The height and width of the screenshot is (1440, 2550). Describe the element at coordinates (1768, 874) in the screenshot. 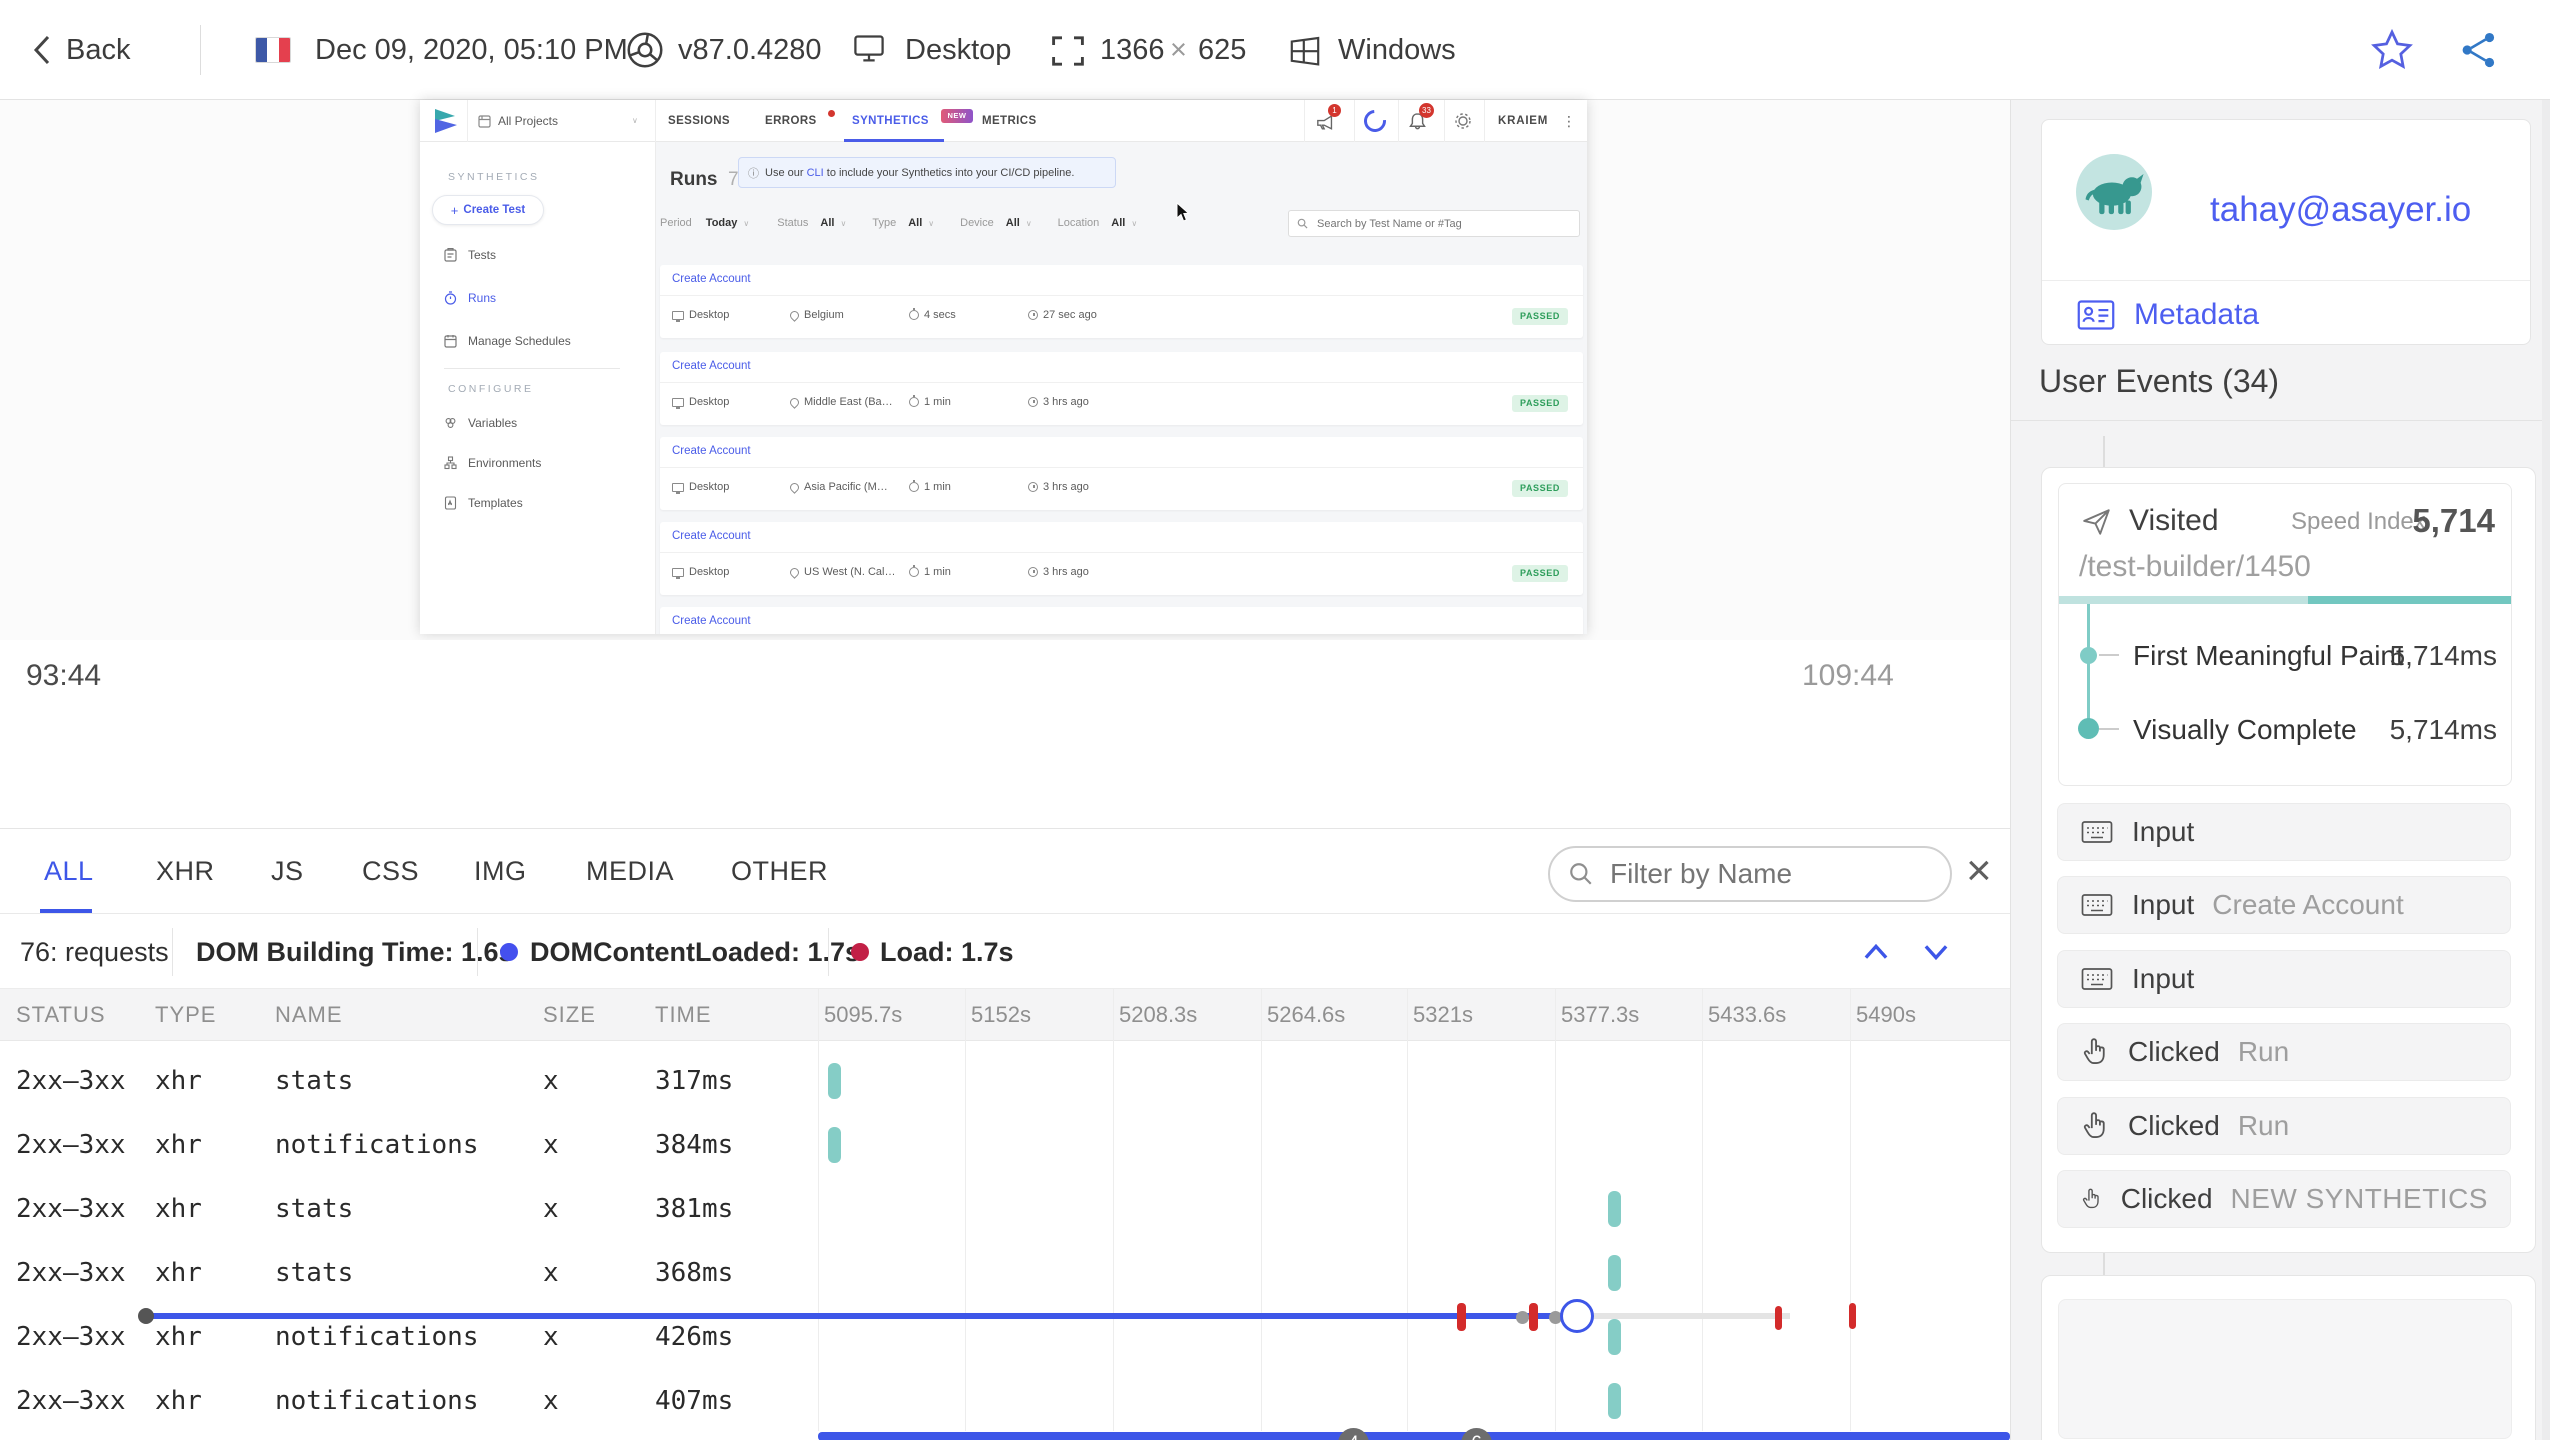

I see `filter-by-name-input` at that location.